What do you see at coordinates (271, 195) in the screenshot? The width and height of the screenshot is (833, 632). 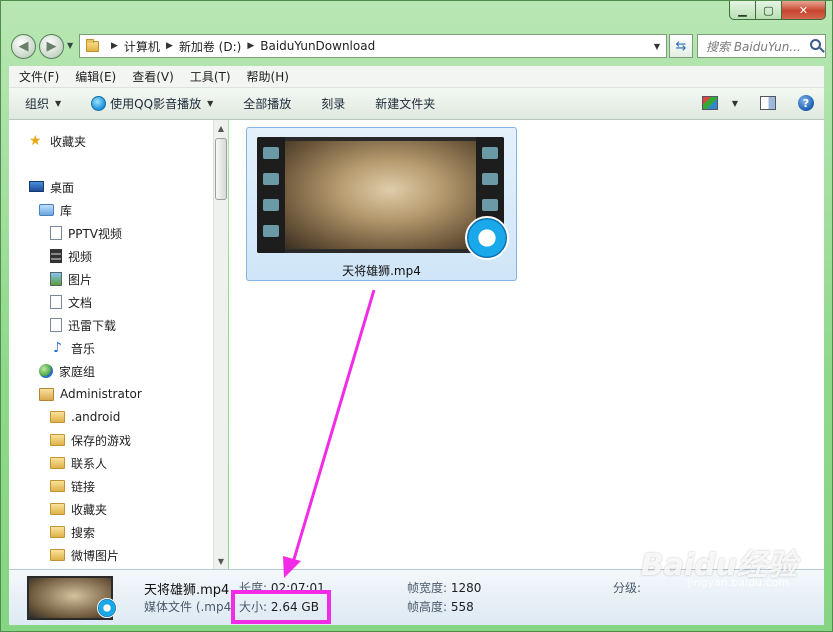 I see `film-strip-left` at bounding box center [271, 195].